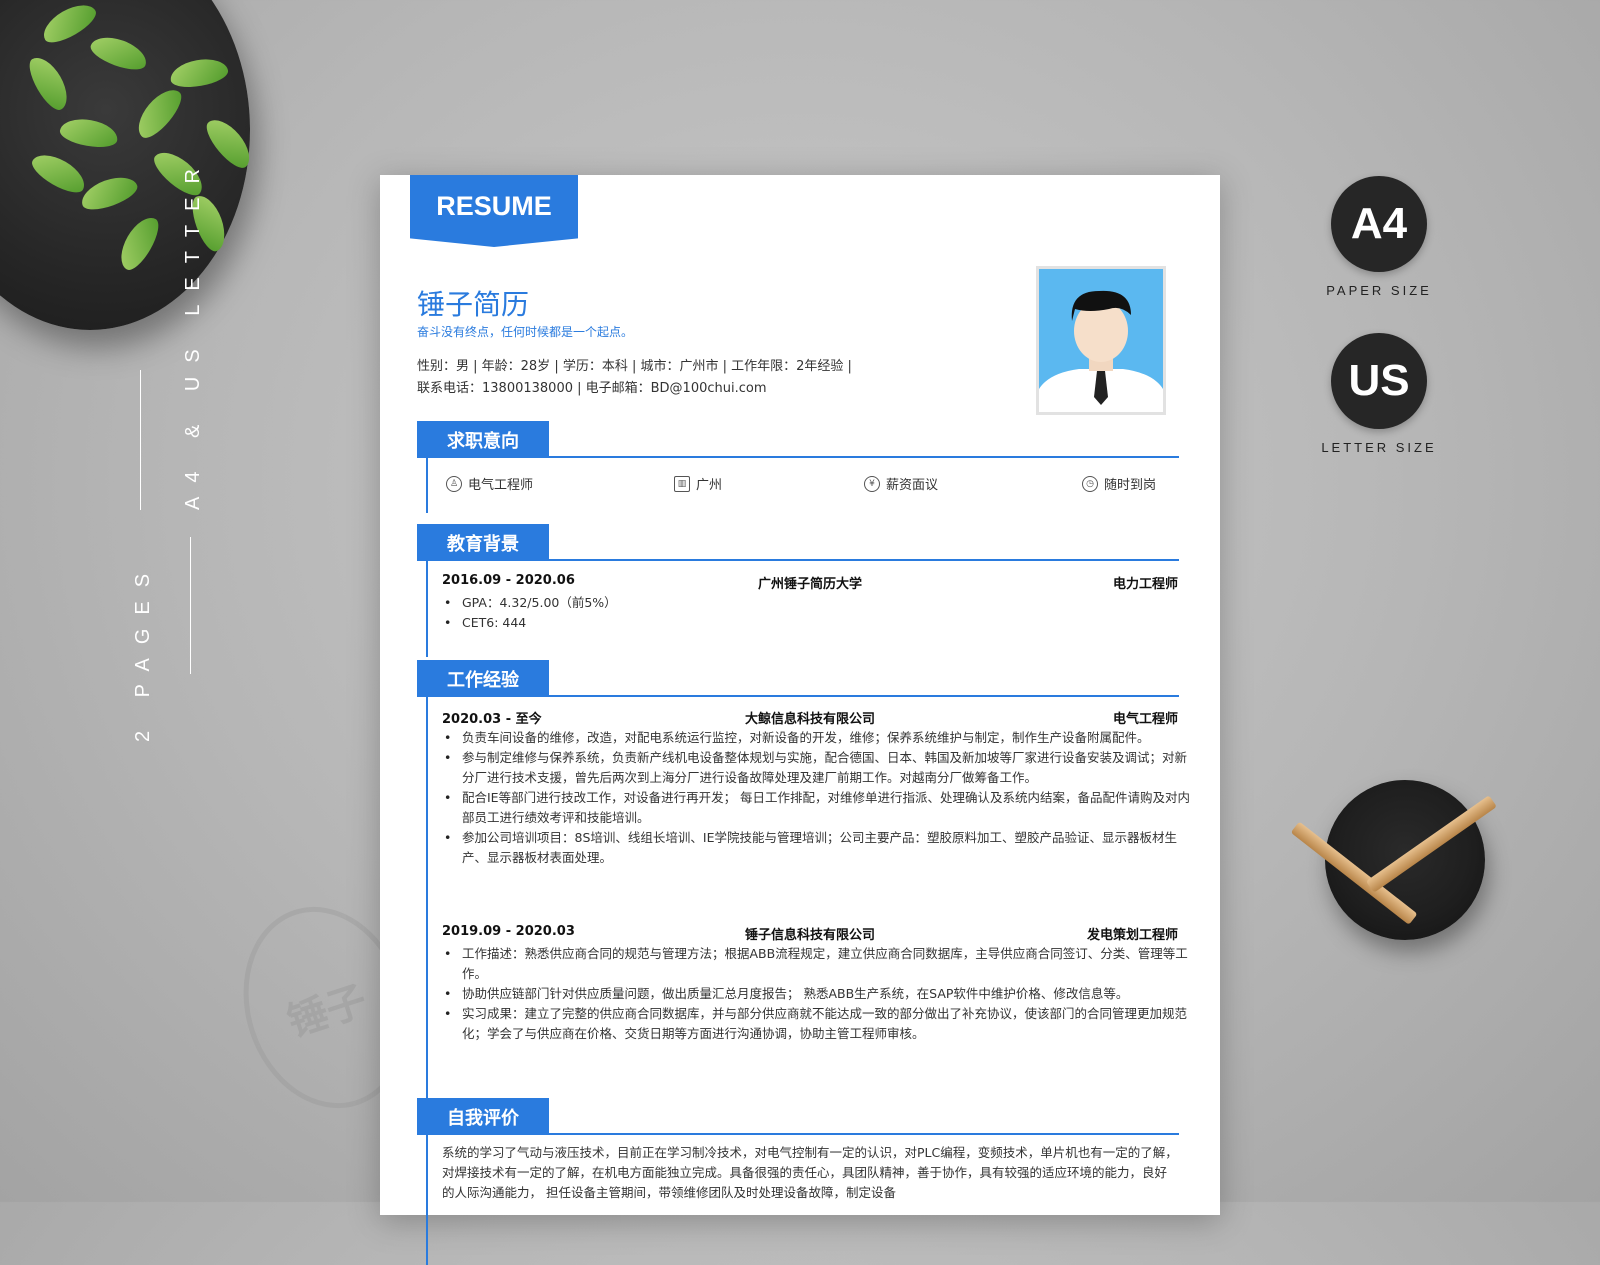 This screenshot has width=1600, height=1265. Describe the element at coordinates (912, 485) in the screenshot. I see `intent-salary-text: 薪资面议` at that location.